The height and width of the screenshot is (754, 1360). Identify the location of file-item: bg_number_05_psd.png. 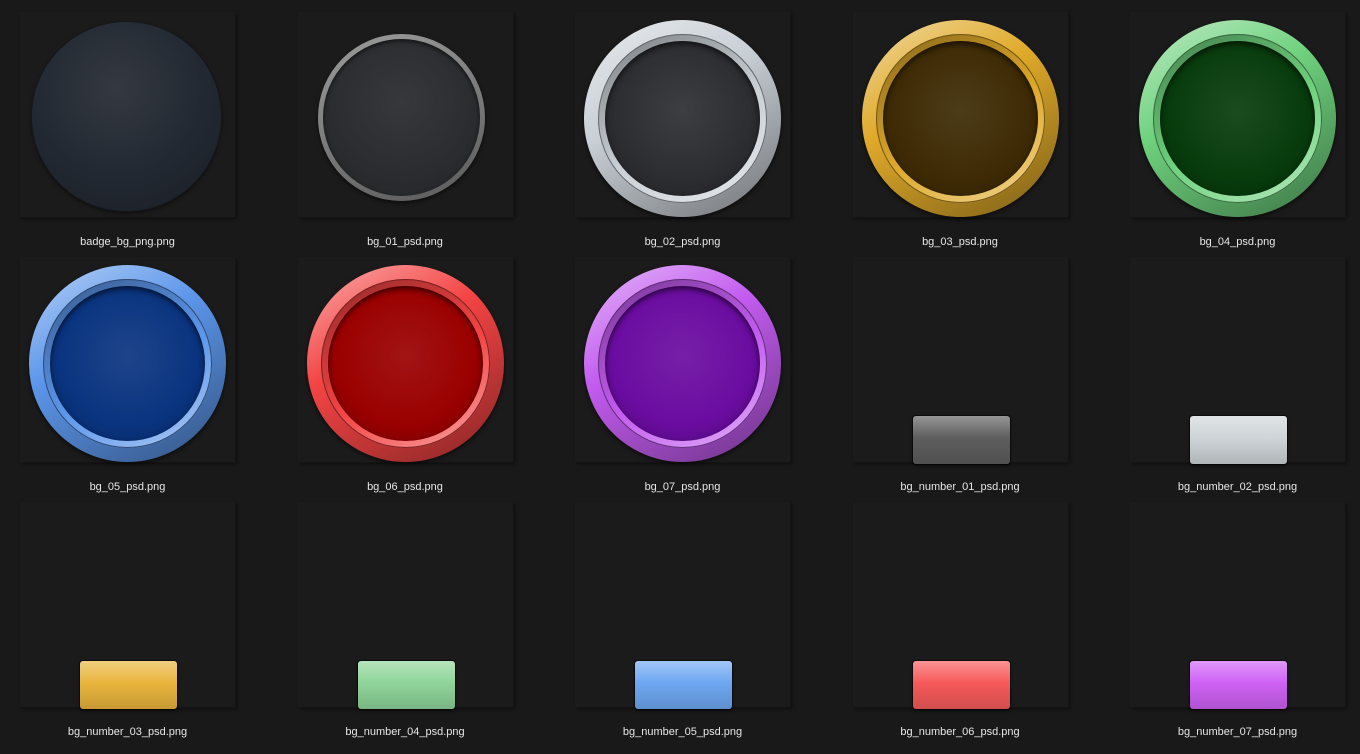
(714, 624).